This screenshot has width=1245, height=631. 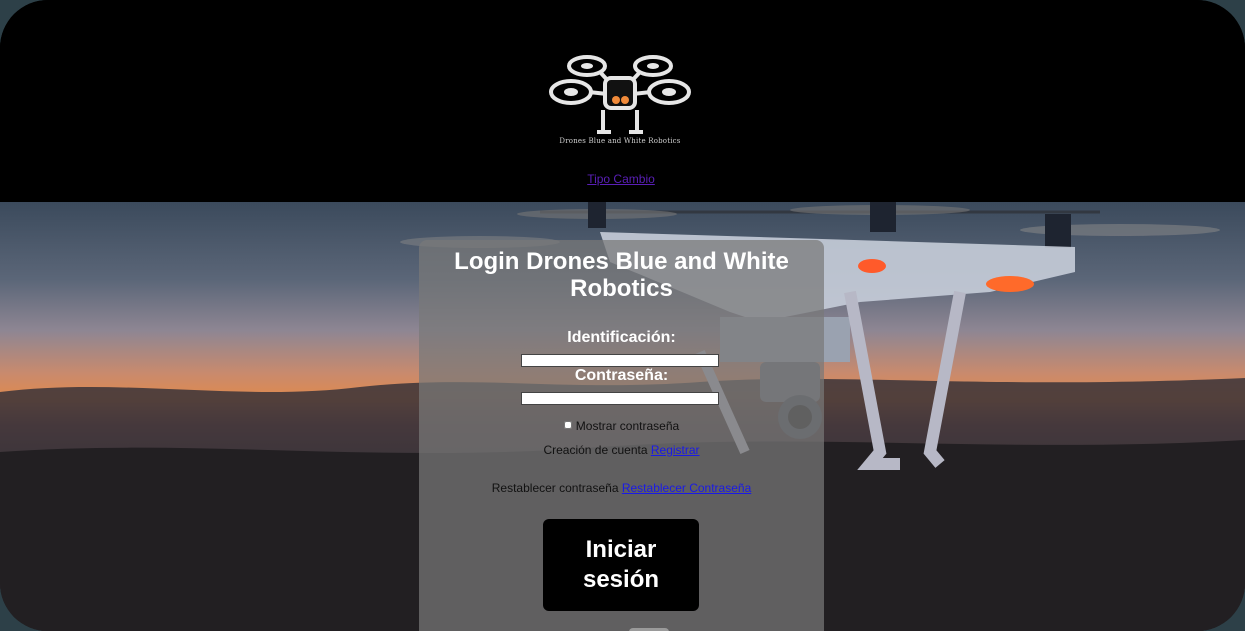 I want to click on create-account-row: Creación de cuenta Registrar, so click(x=621, y=450).